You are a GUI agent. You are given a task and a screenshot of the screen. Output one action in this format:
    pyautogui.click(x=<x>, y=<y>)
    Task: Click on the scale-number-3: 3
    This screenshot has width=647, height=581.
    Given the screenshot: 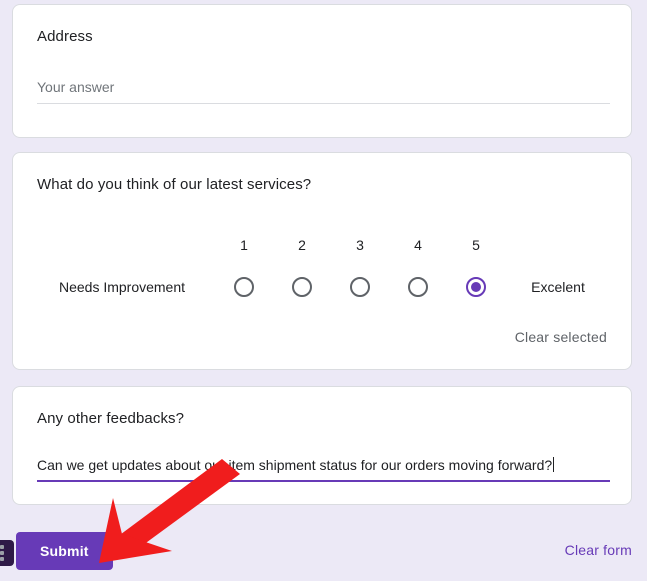 What is the action you would take?
    pyautogui.click(x=360, y=245)
    